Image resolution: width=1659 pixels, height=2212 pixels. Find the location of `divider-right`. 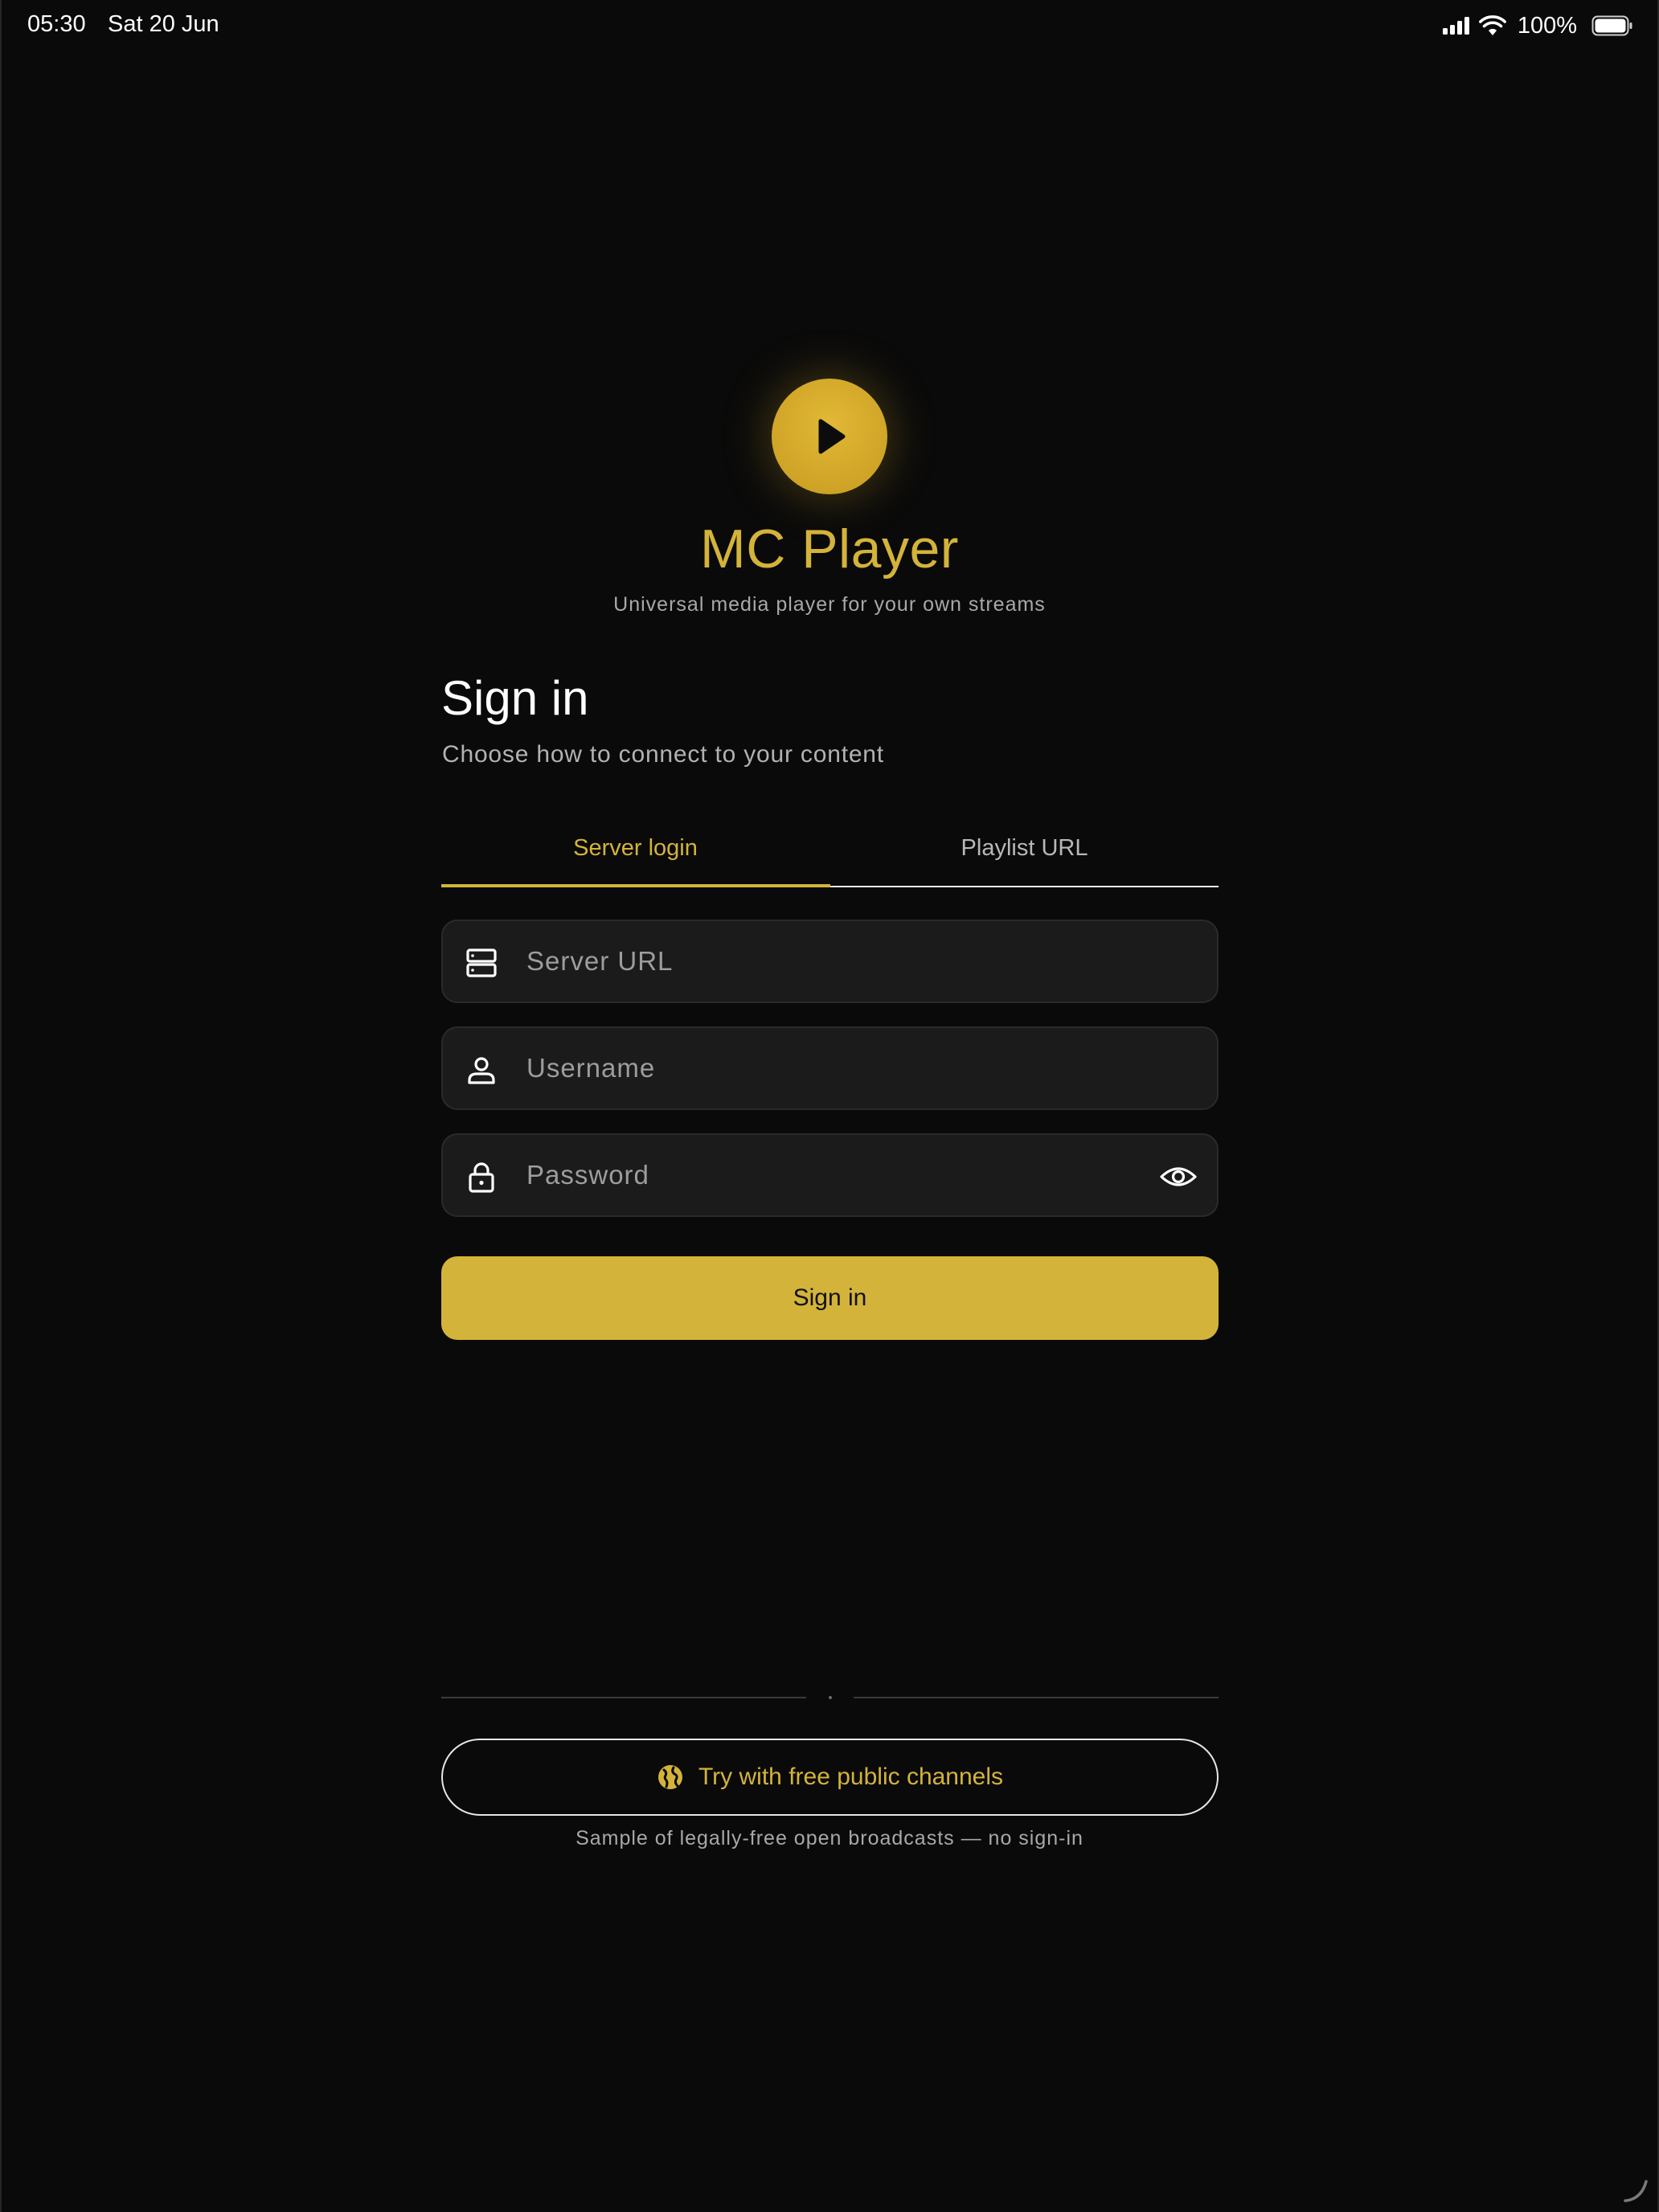

divider-right is located at coordinates (1036, 1698).